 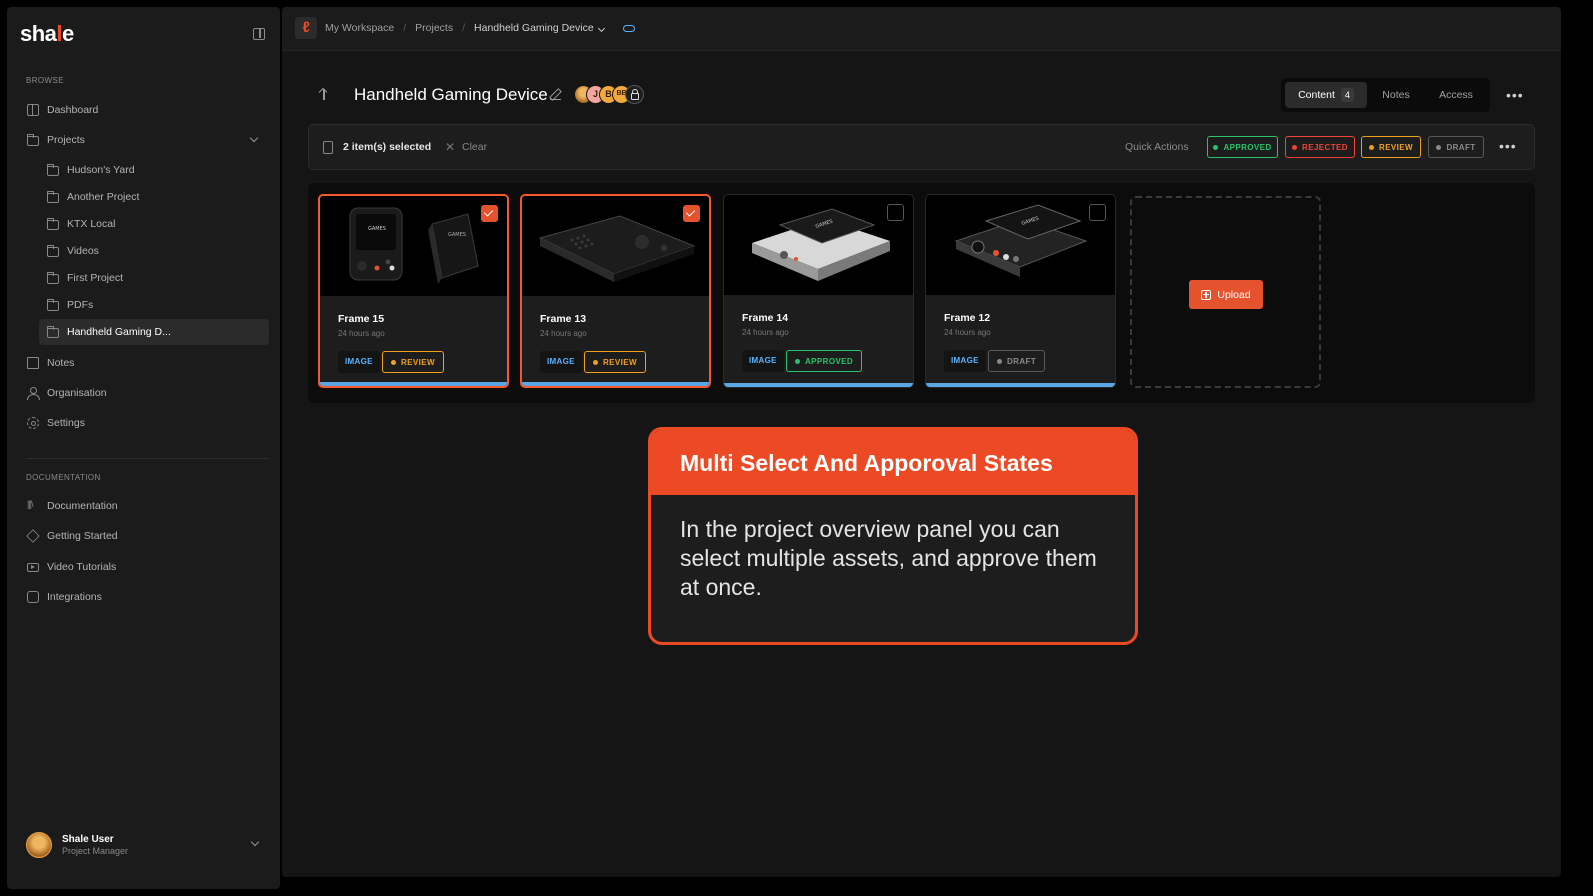 What do you see at coordinates (144, 170) in the screenshot?
I see `project-item-hudsons-yard: Hudson's Yard` at bounding box center [144, 170].